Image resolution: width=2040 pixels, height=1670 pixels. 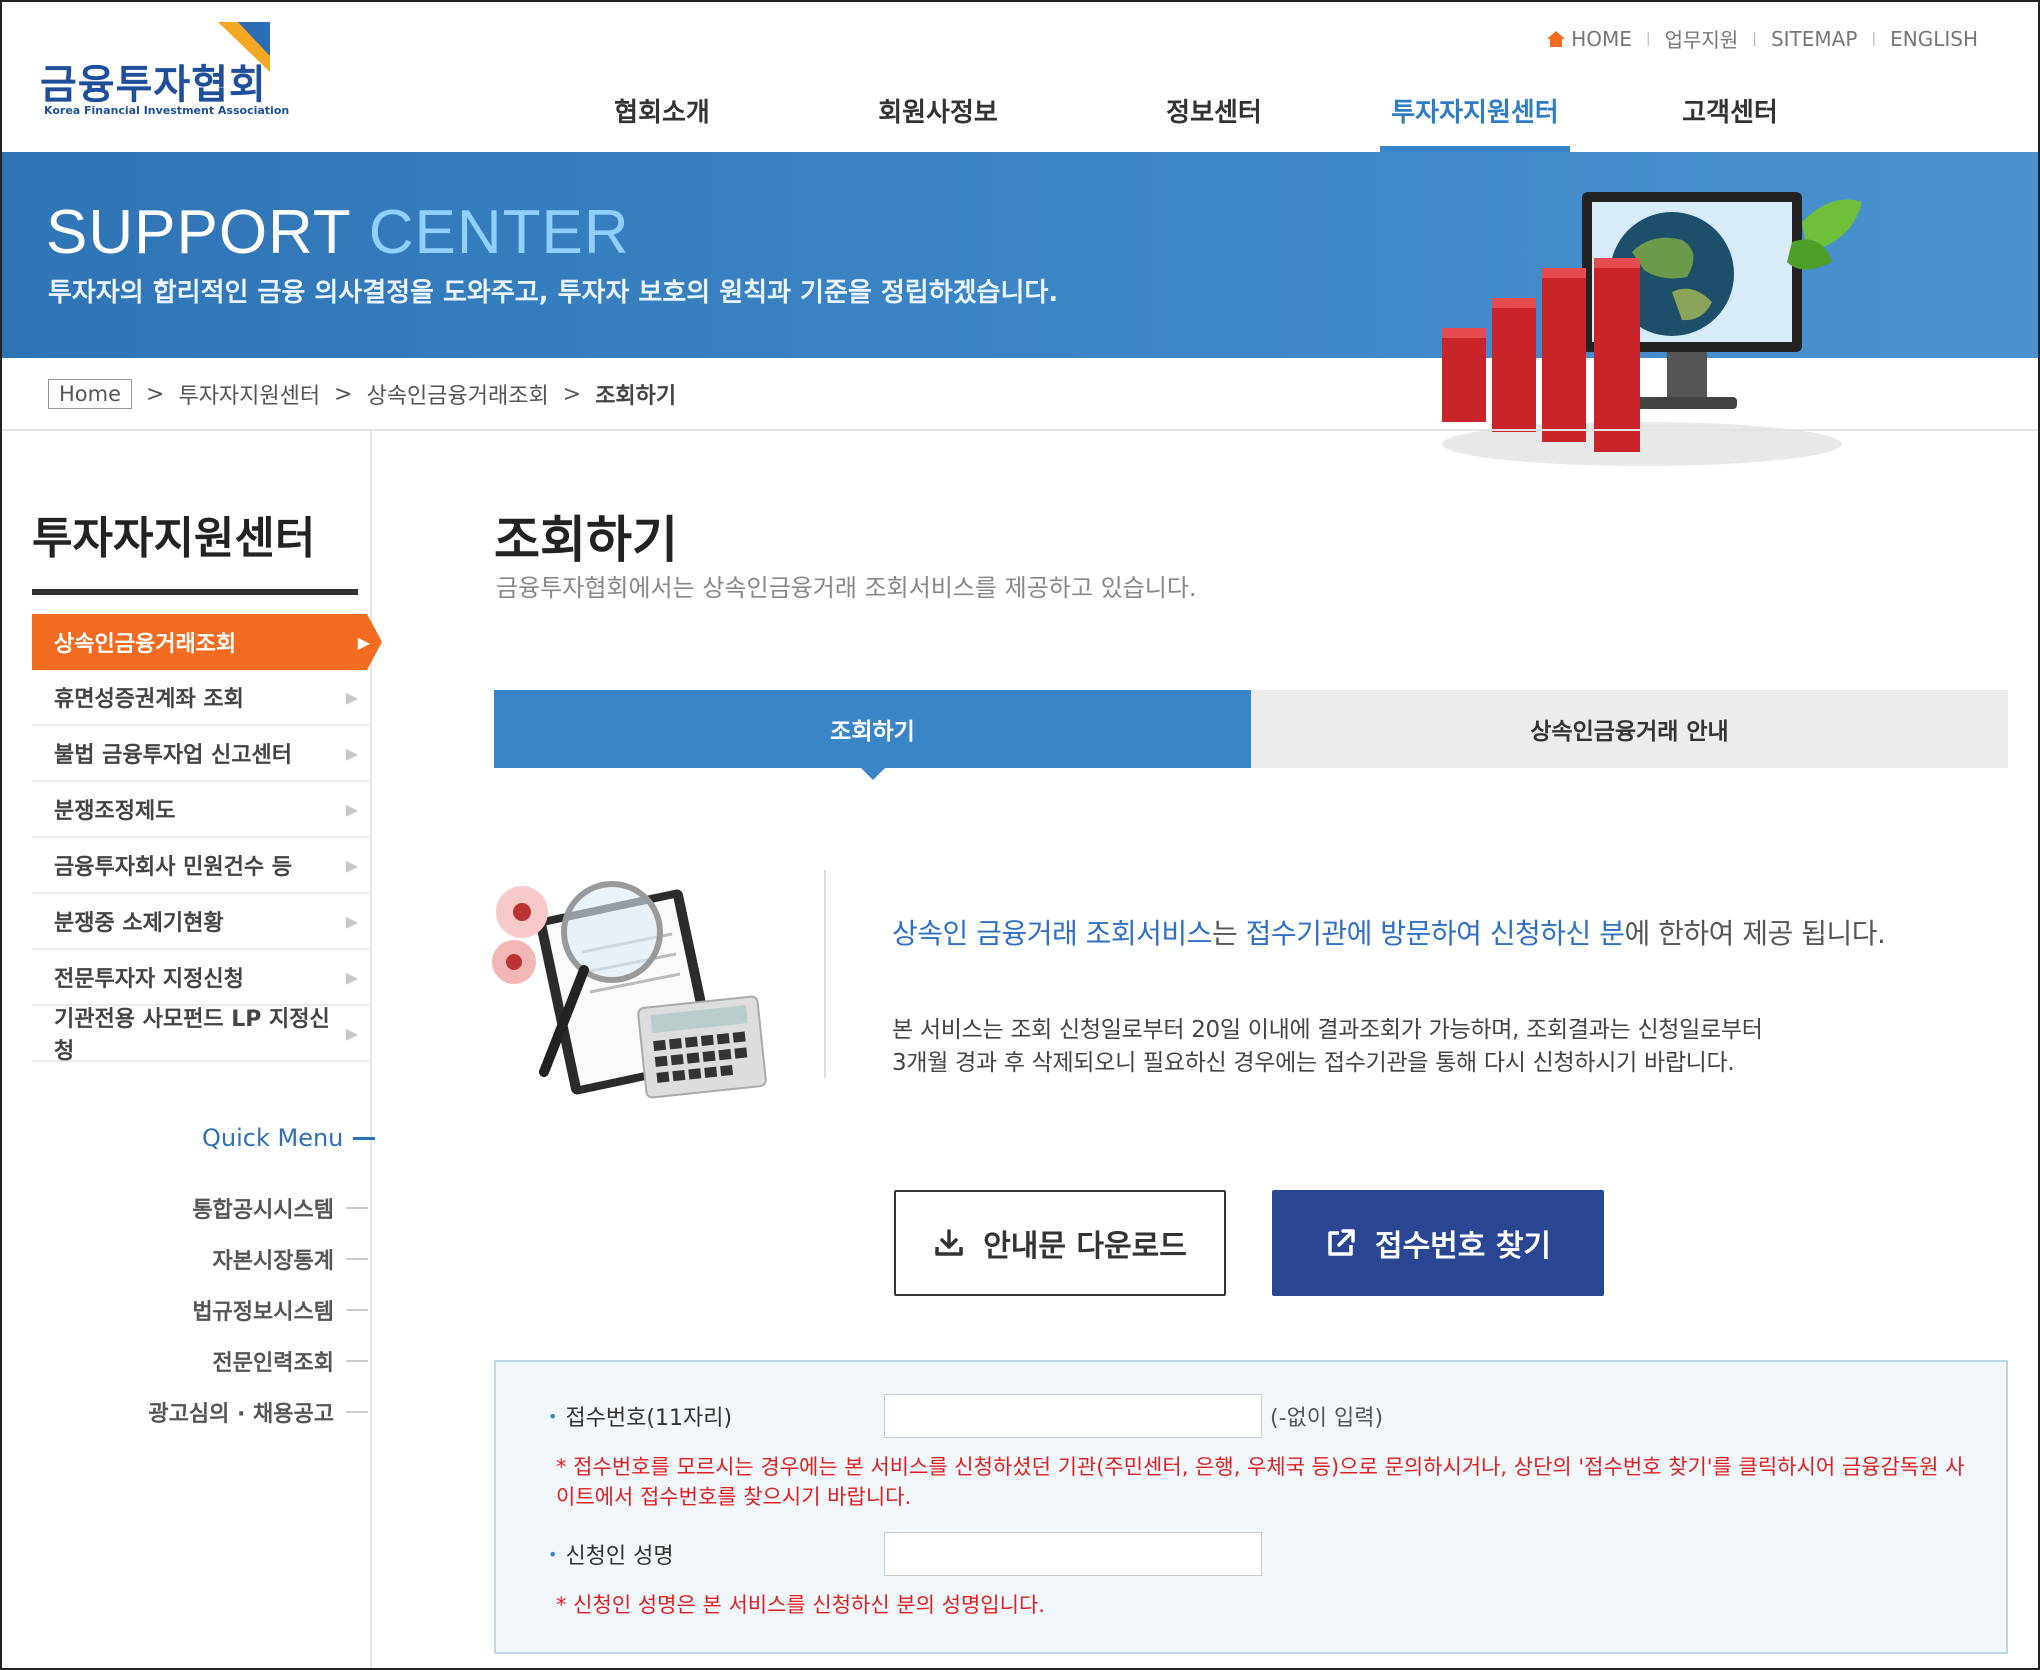 What do you see at coordinates (1601, 39) in the screenshot?
I see `util-link-home: HOME` at bounding box center [1601, 39].